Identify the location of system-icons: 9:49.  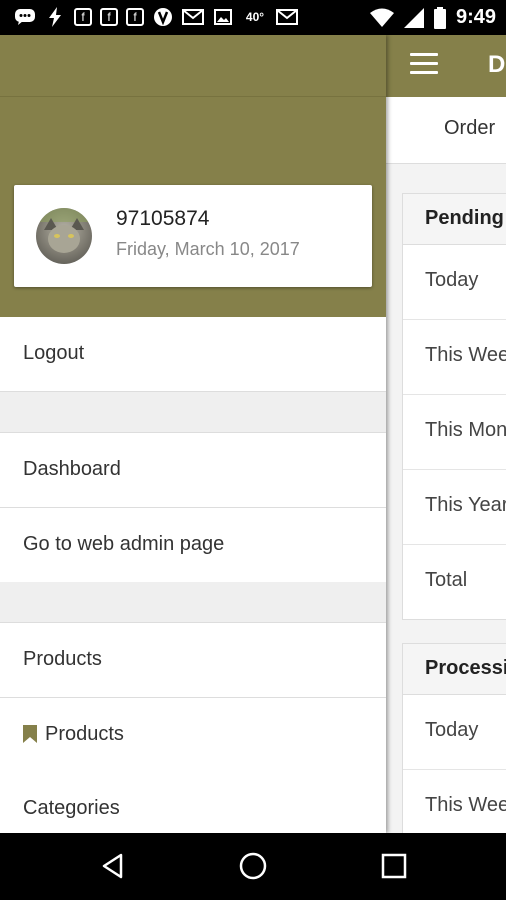
(432, 17).